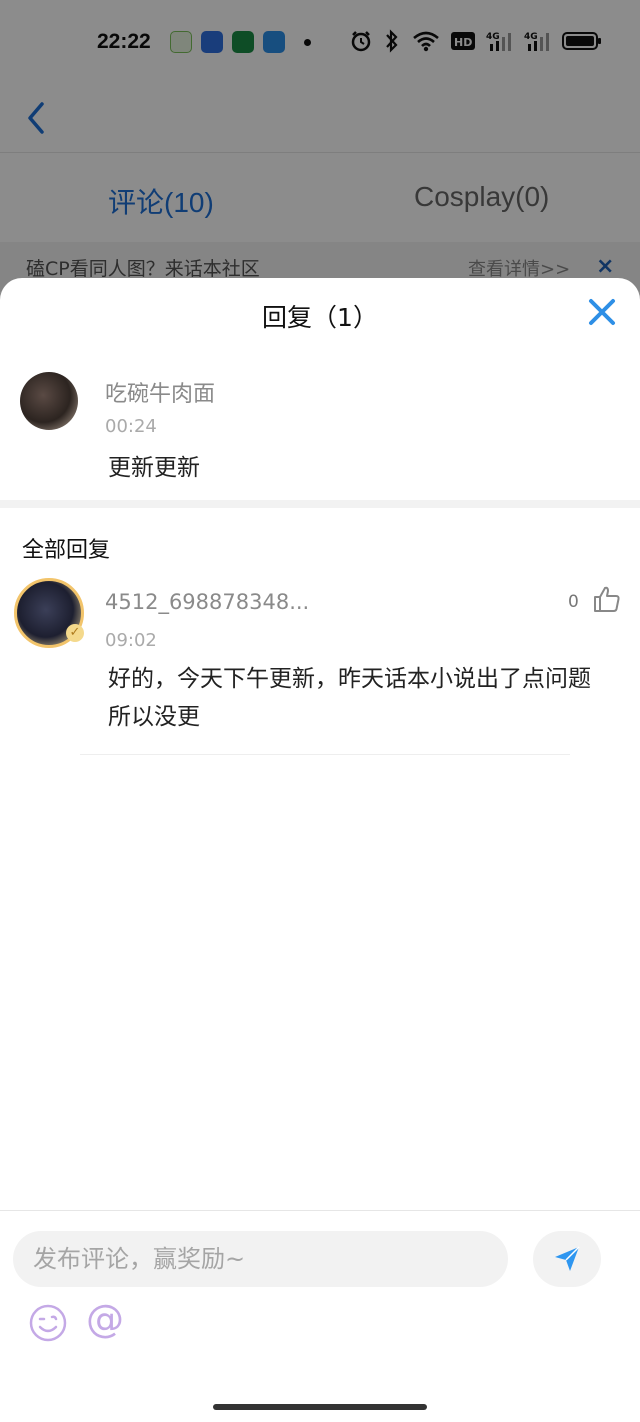 This screenshot has height=1422, width=640. What do you see at coordinates (48, 1323) in the screenshot?
I see `emoji-icon` at bounding box center [48, 1323].